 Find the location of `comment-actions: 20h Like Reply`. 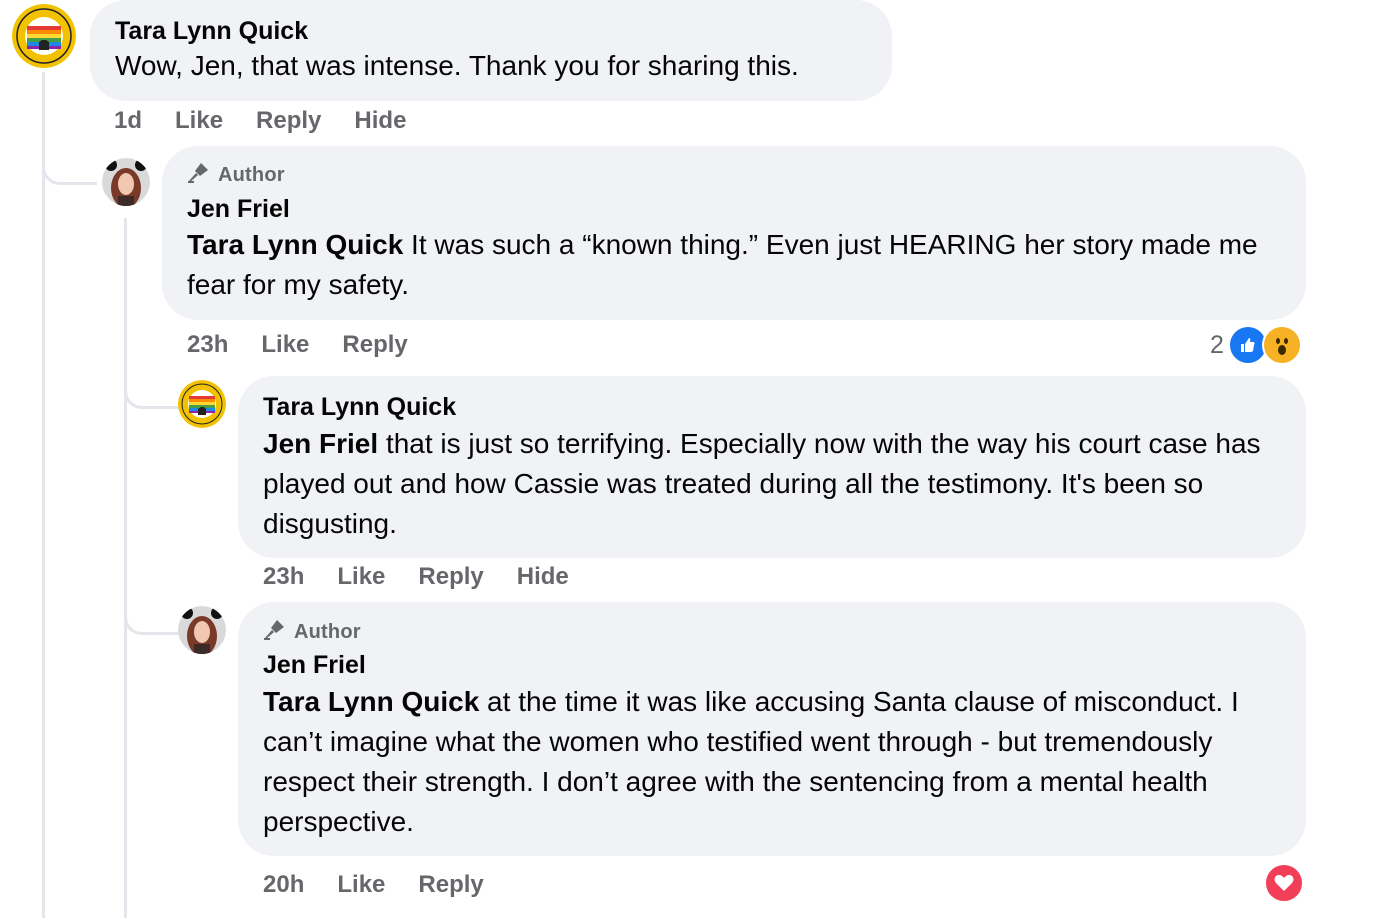

comment-actions: 20h Like Reply is located at coordinates (373, 885).